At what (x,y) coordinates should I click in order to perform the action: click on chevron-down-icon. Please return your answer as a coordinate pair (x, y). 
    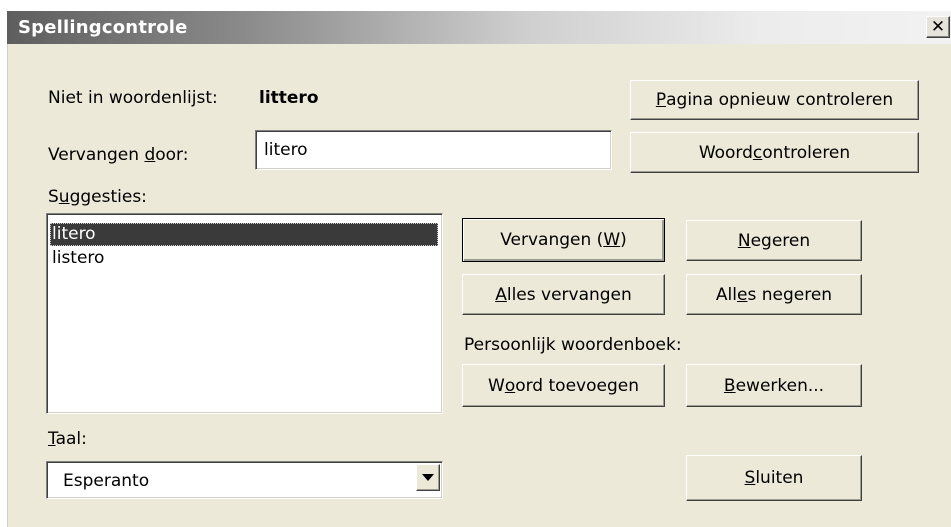
    Looking at the image, I should click on (428, 477).